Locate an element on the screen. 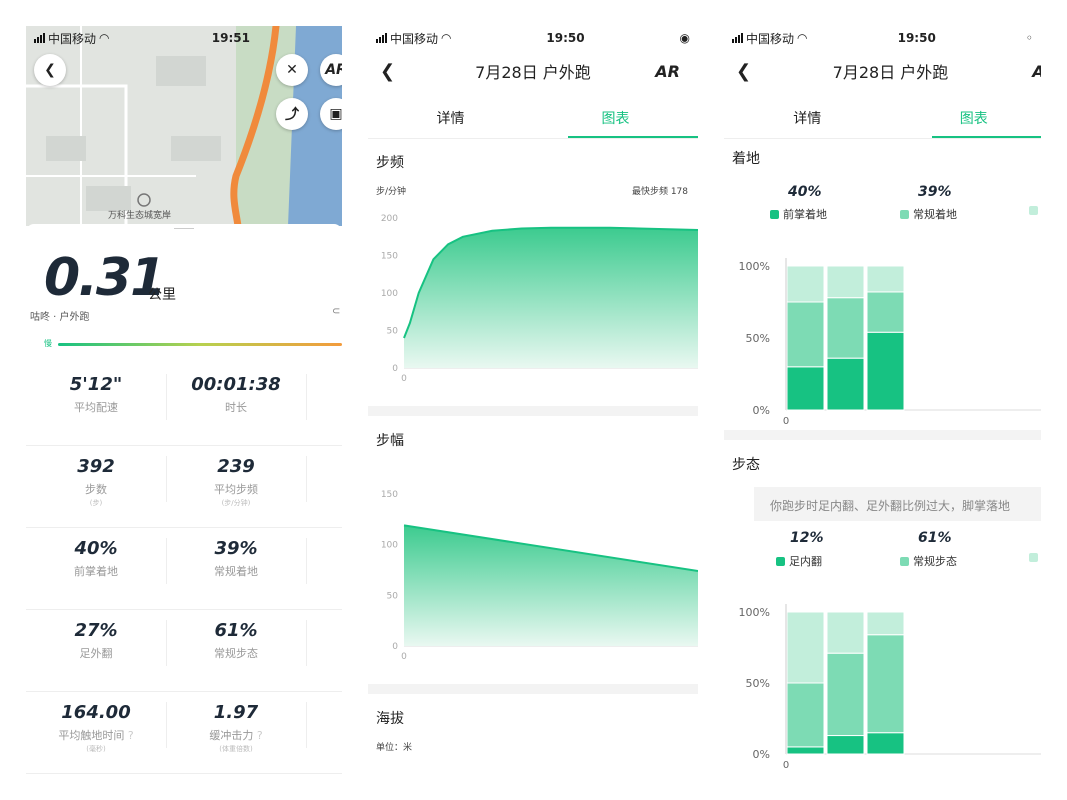  route-icon: ⤴ is located at coordinates (292, 115).